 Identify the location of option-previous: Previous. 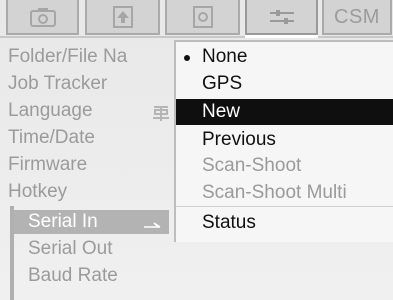
(284, 140).